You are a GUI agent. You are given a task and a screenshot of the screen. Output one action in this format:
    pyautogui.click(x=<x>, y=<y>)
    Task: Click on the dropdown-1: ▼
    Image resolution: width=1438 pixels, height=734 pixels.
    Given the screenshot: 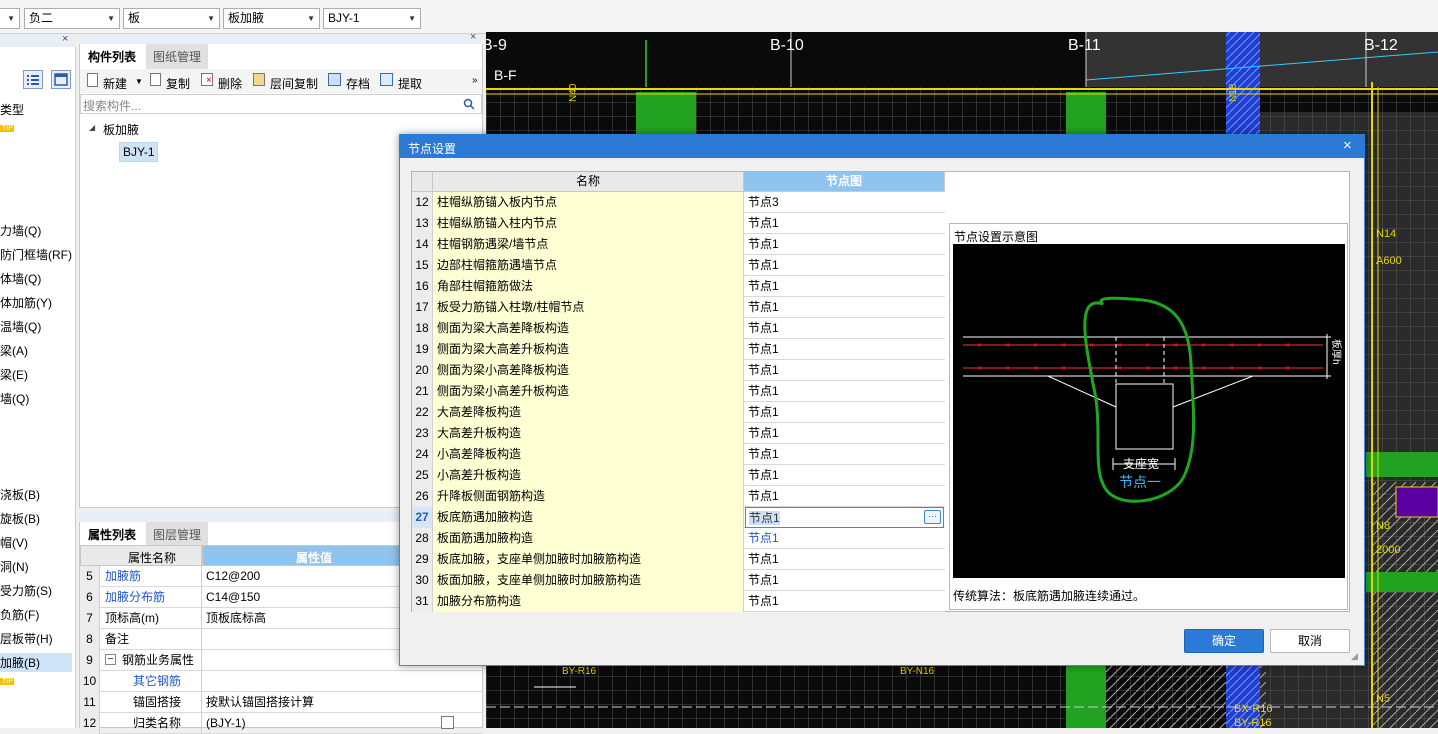 What is the action you would take?
    pyautogui.click(x=10, y=18)
    